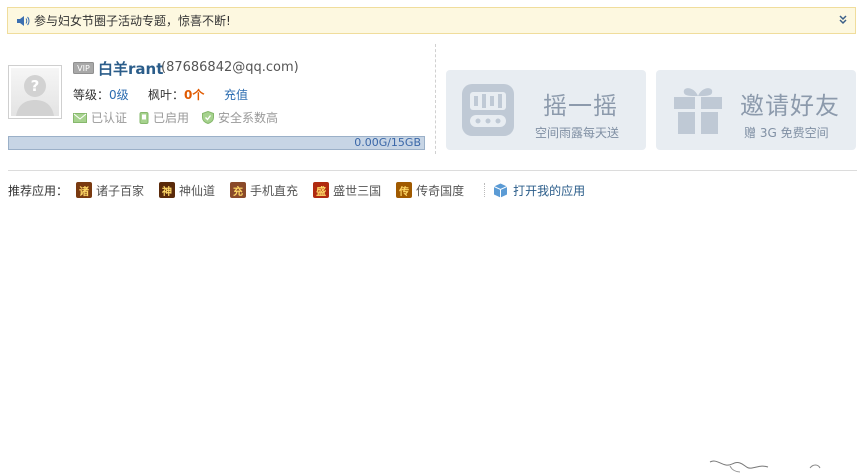 The image size is (866, 474). Describe the element at coordinates (577, 133) in the screenshot. I see `shake-subtitle: 空间雨露每天送` at that location.